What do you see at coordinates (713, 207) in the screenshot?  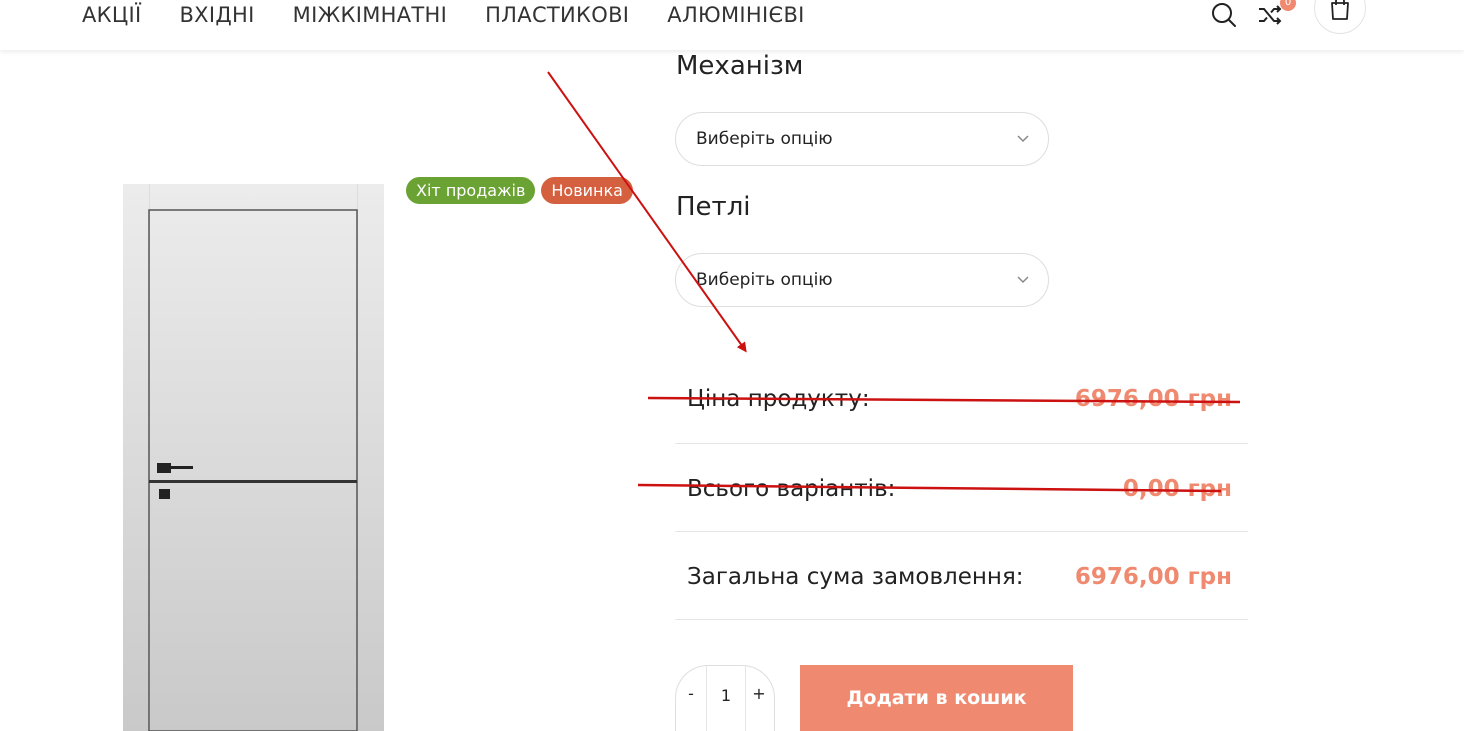 I see `hinges-label: Петлі` at bounding box center [713, 207].